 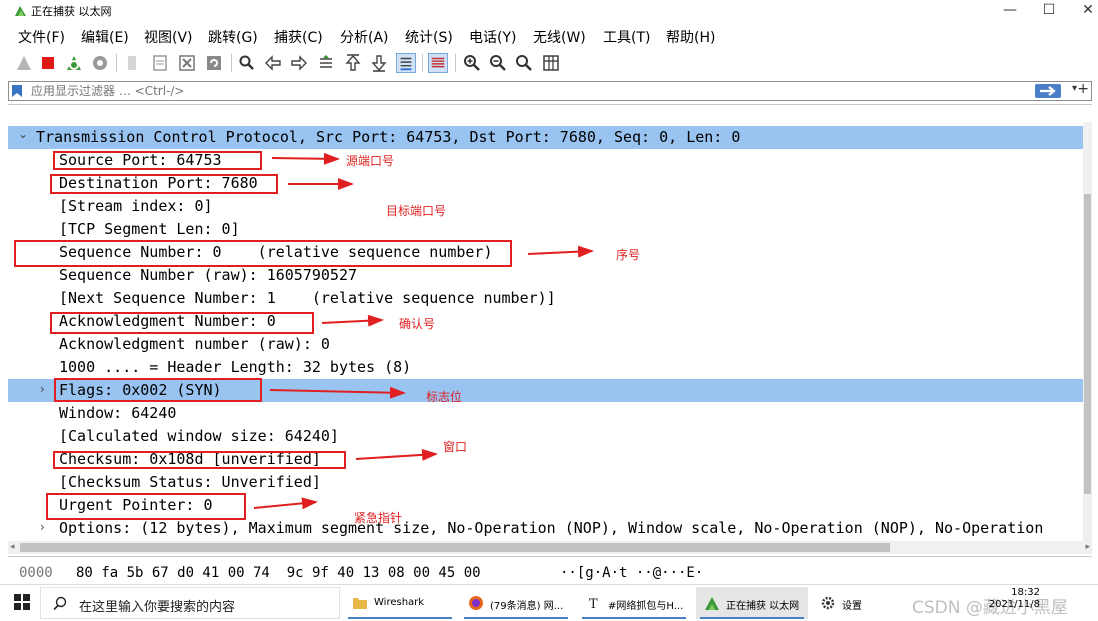 What do you see at coordinates (1049, 10) in the screenshot?
I see `maximize-button: ☐` at bounding box center [1049, 10].